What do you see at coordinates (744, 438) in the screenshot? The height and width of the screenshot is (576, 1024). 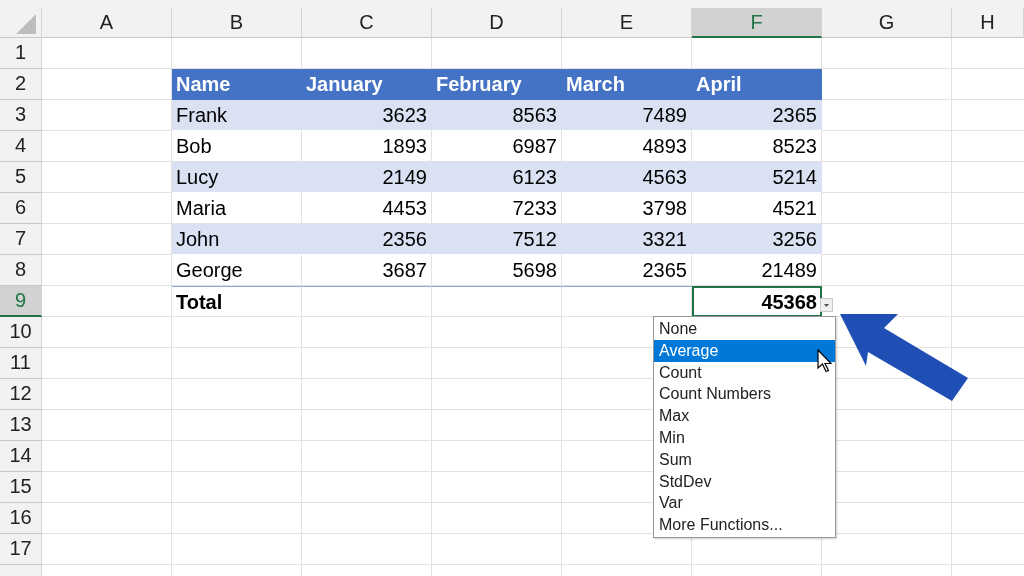 I see `menu-item: Min` at bounding box center [744, 438].